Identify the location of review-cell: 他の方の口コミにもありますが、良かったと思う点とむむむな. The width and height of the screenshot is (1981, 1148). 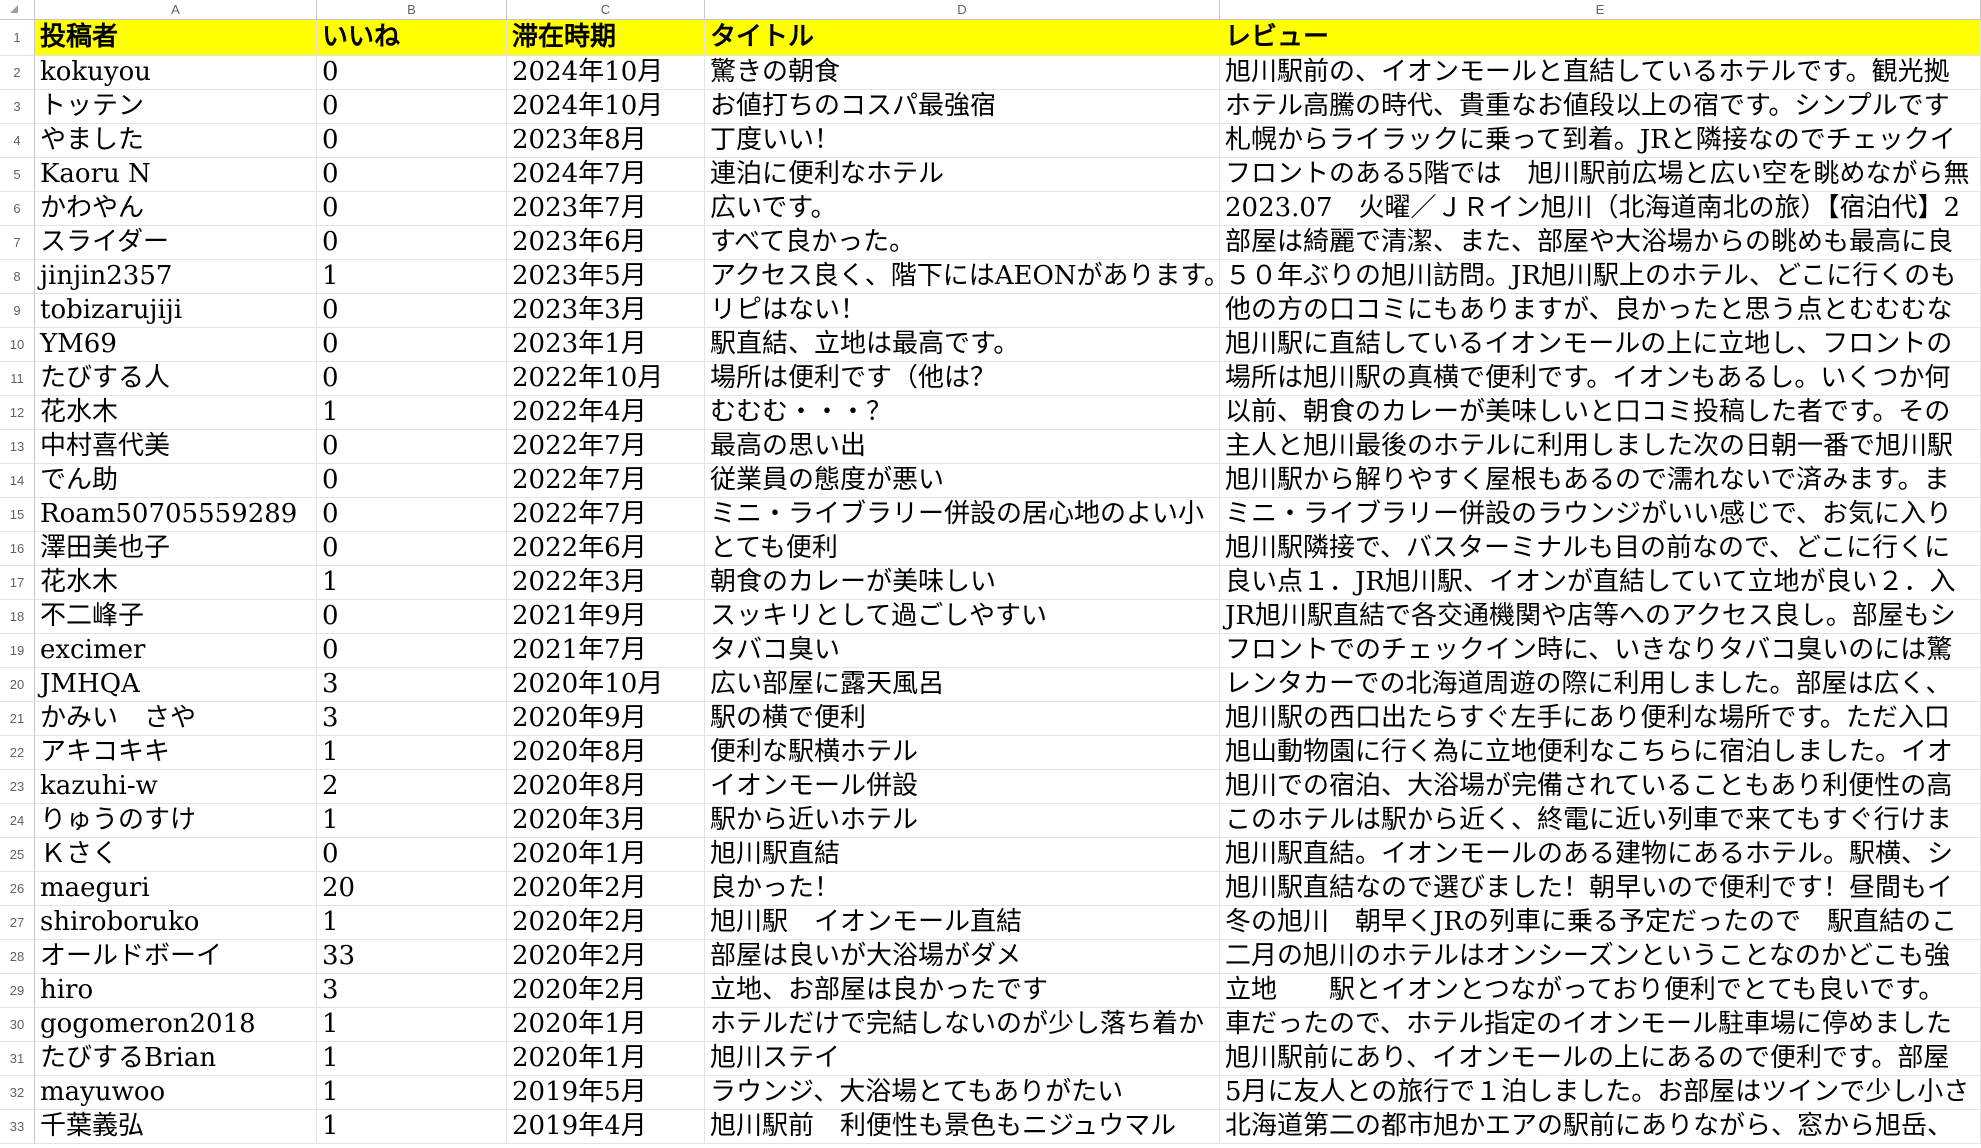
(1600, 311).